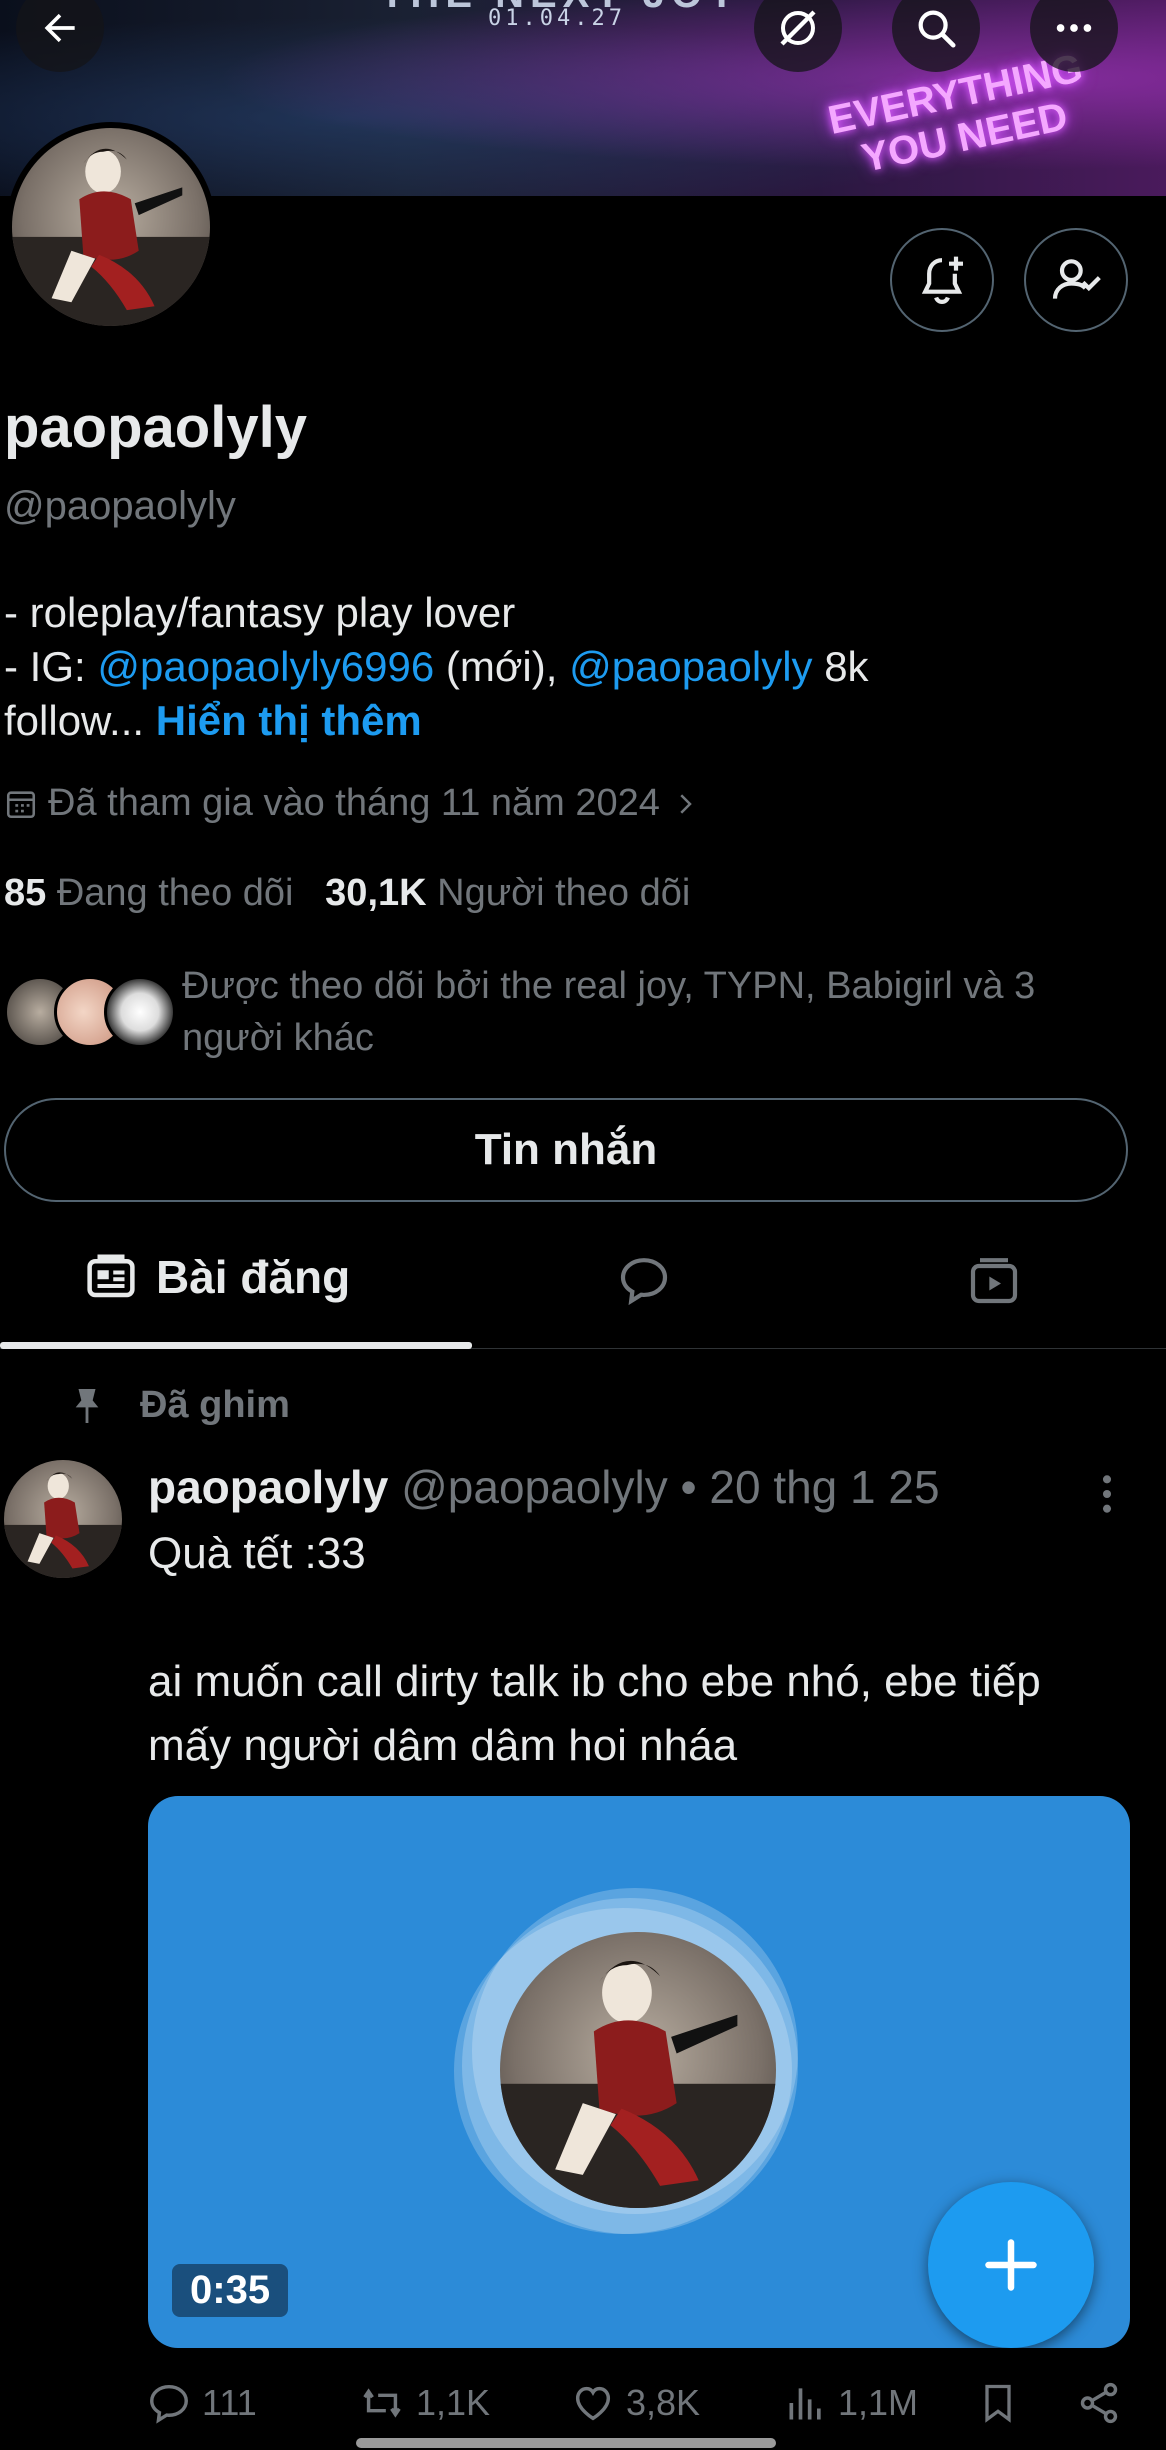 Image resolution: width=1166 pixels, height=2450 pixels. Describe the element at coordinates (260, 612) in the screenshot. I see `bio-line-1: - roleplay/fantasy play lover` at that location.